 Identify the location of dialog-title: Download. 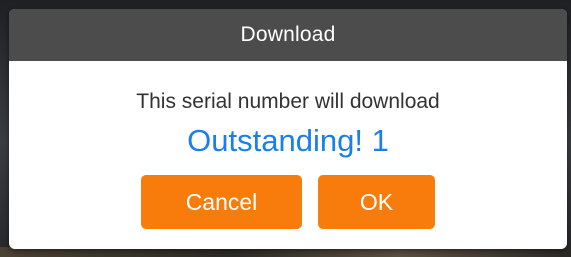
(288, 34).